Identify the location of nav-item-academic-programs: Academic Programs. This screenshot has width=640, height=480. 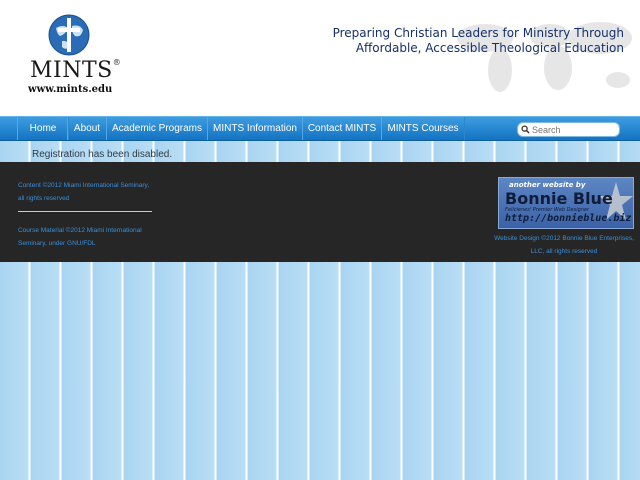
(157, 128).